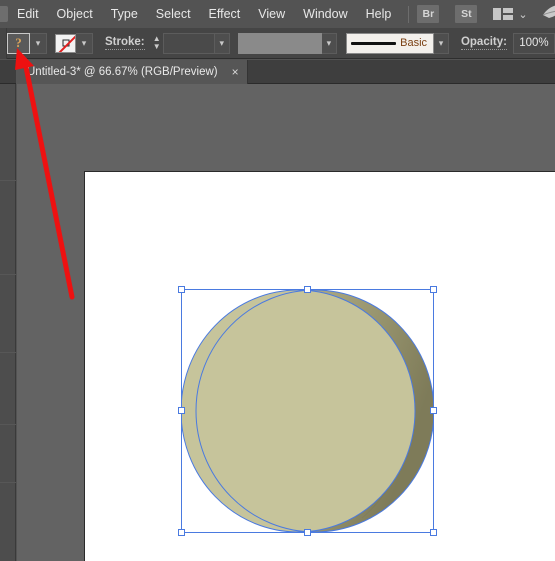  Describe the element at coordinates (414, 43) in the screenshot. I see `brush-definition-label: Basic` at that location.